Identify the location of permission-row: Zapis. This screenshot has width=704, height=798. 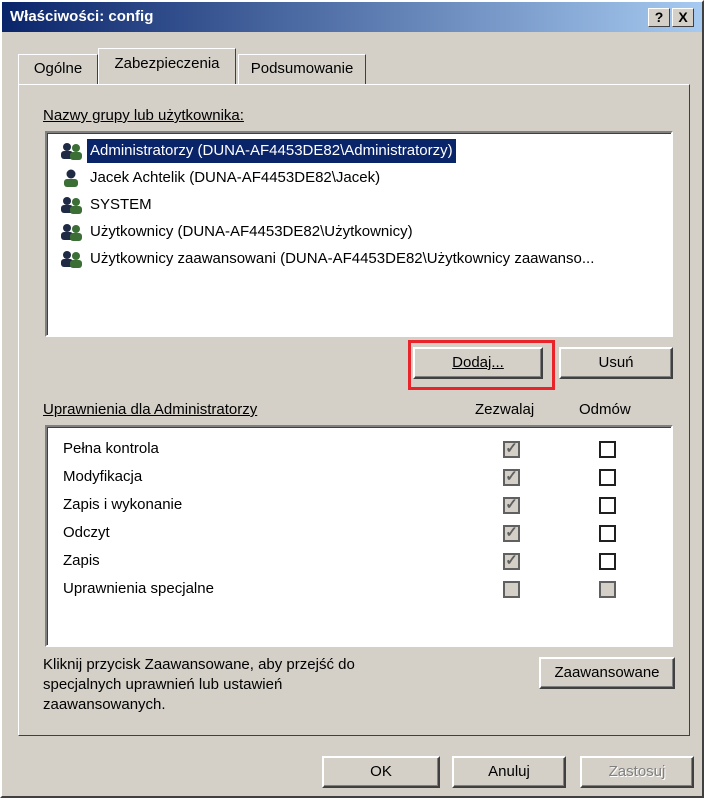
(81, 560).